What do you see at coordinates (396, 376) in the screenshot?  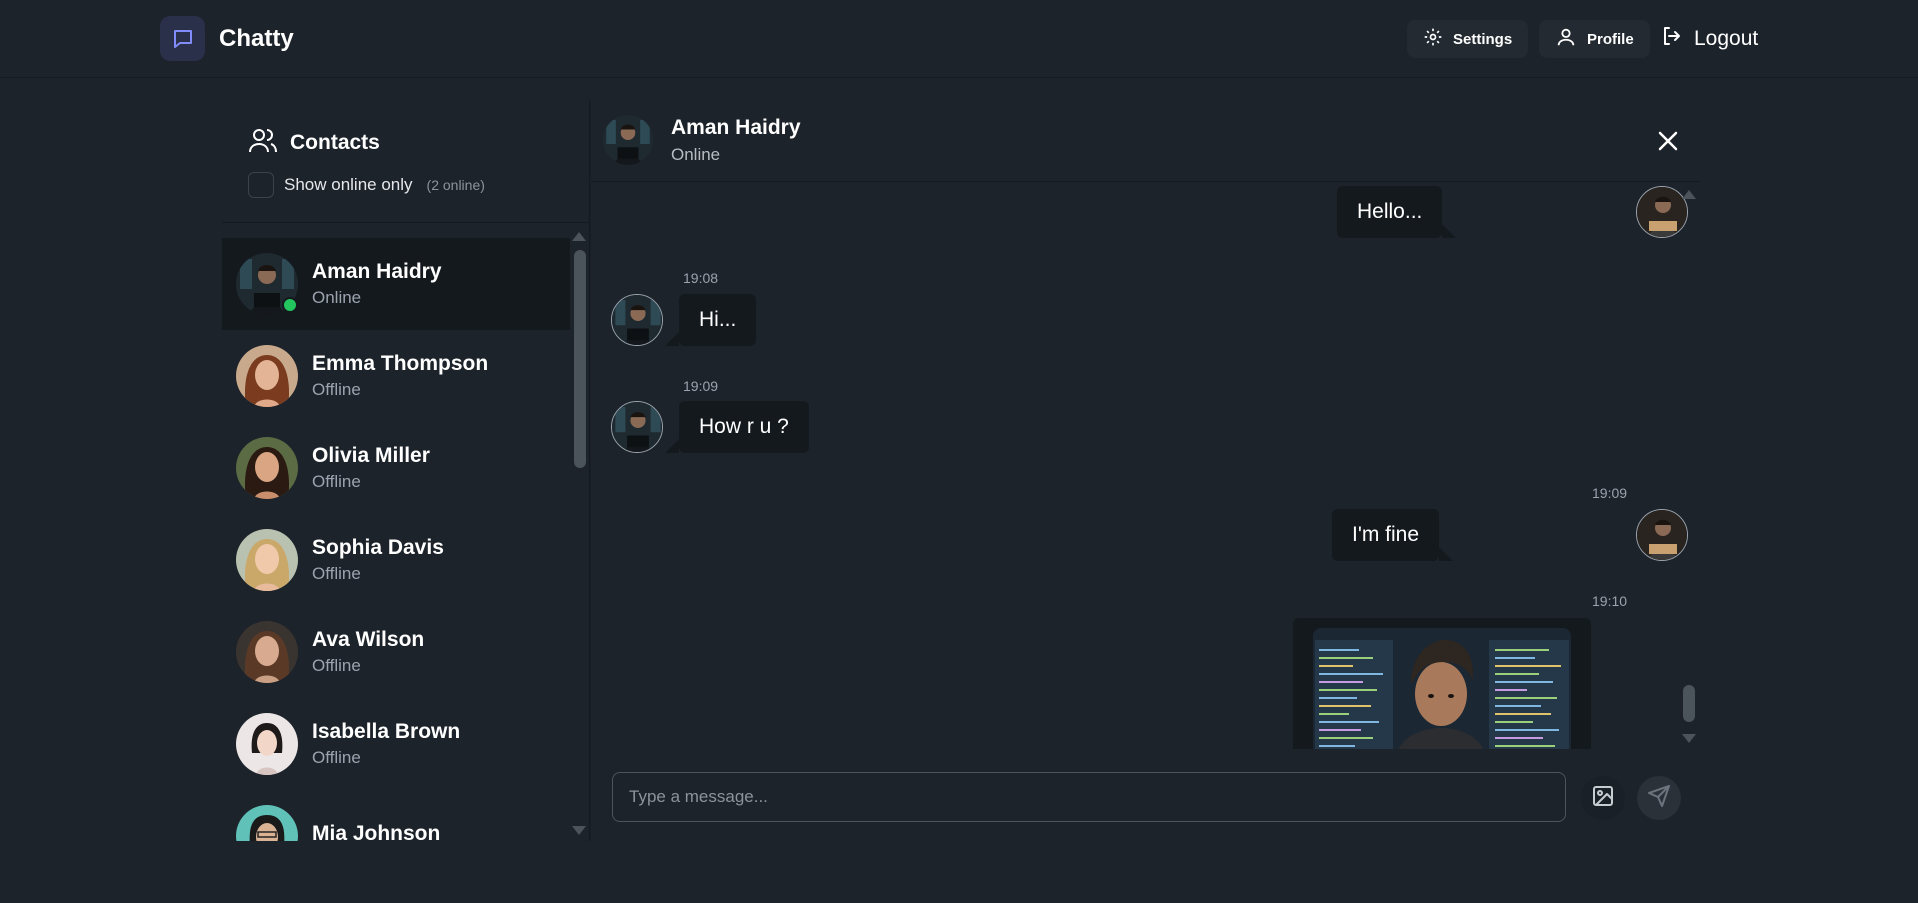 I see `contact-item-emma-thompson: Emma Thompson Offline` at bounding box center [396, 376].